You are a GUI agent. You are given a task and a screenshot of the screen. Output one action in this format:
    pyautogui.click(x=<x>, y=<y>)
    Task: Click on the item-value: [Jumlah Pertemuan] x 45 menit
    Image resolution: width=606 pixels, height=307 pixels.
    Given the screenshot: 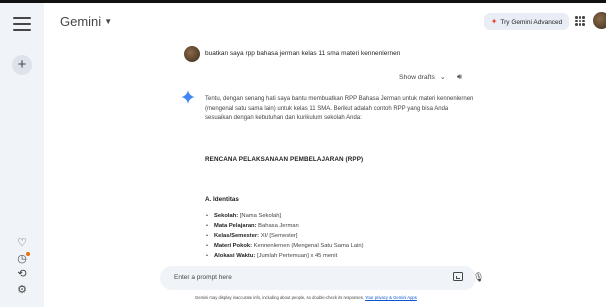 What is the action you would take?
    pyautogui.click(x=296, y=256)
    